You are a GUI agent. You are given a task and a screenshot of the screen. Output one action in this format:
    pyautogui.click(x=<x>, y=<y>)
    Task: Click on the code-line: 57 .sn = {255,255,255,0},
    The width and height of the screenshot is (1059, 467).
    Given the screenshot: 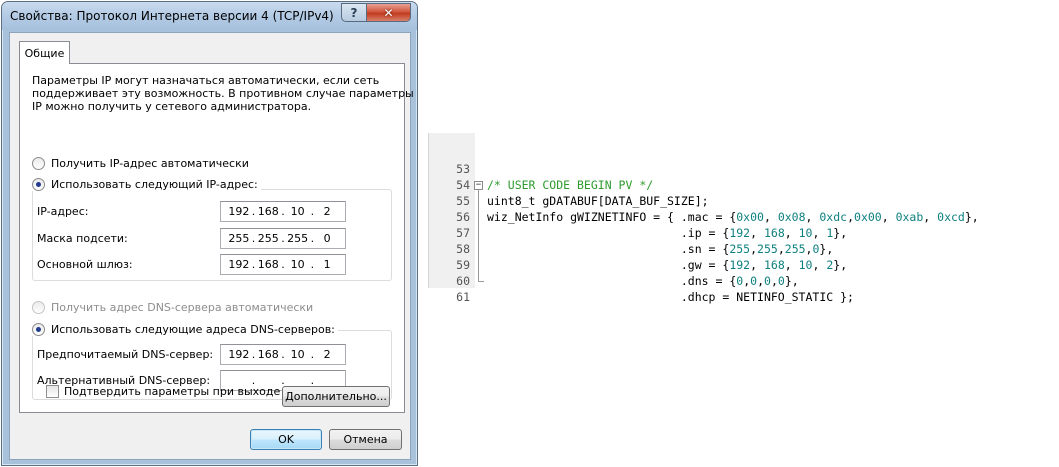 What is the action you would take?
    pyautogui.click(x=630, y=232)
    